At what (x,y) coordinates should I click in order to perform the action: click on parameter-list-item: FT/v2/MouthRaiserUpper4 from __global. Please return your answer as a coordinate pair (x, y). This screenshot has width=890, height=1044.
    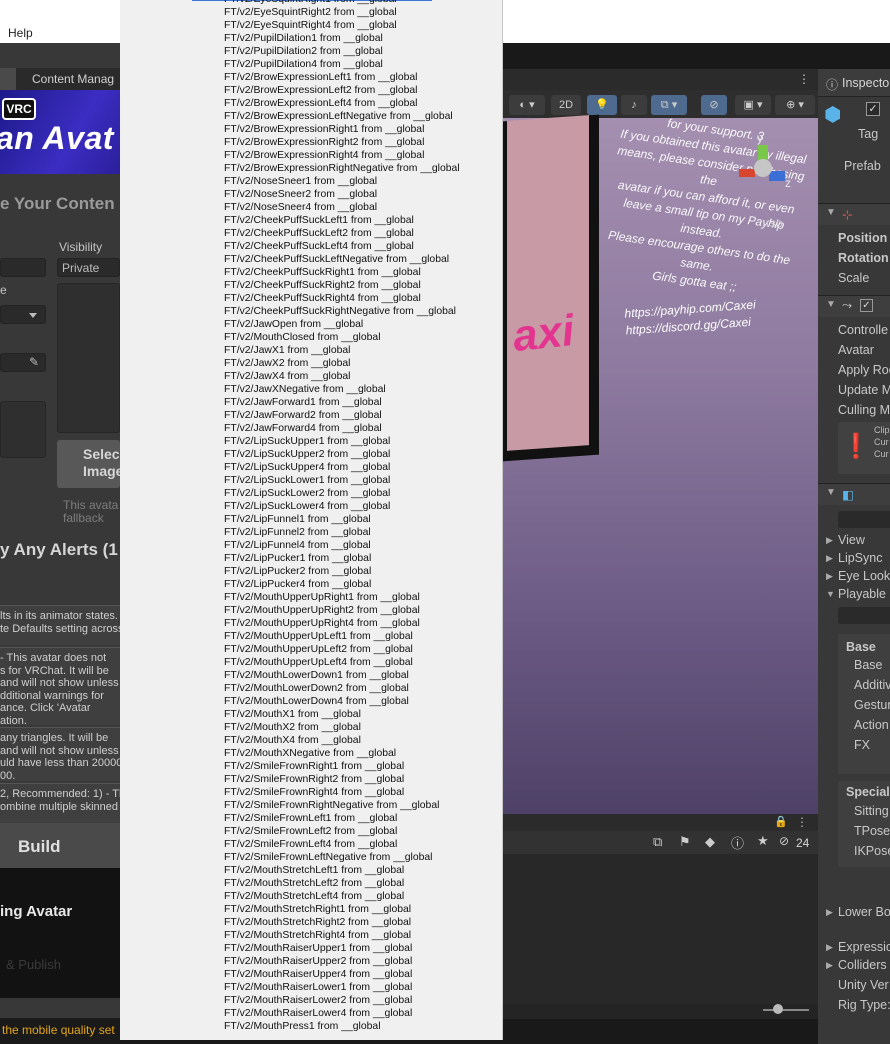
    Looking at the image, I should click on (342, 974).